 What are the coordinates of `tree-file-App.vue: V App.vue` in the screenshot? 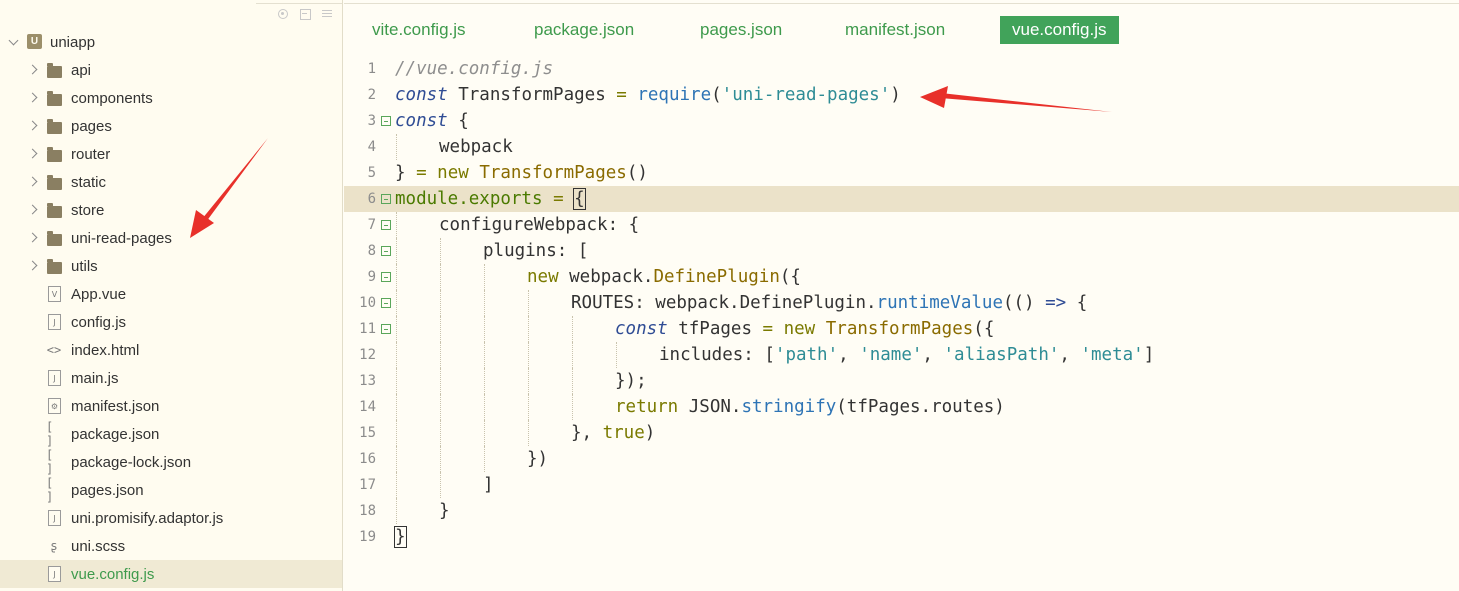 It's located at (171, 294).